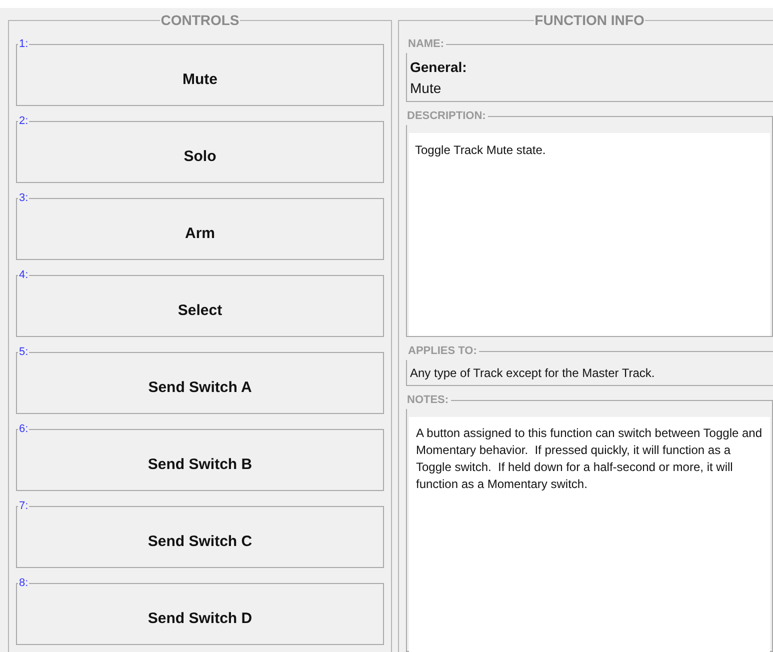 The image size is (773, 652). Describe the element at coordinates (200, 618) in the screenshot. I see `function-label: Send Switch D` at that location.